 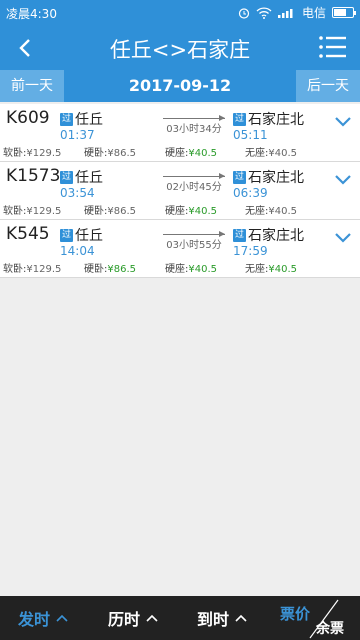 I want to click on status-bar: 凌晨4:30 电信, so click(x=180, y=12).